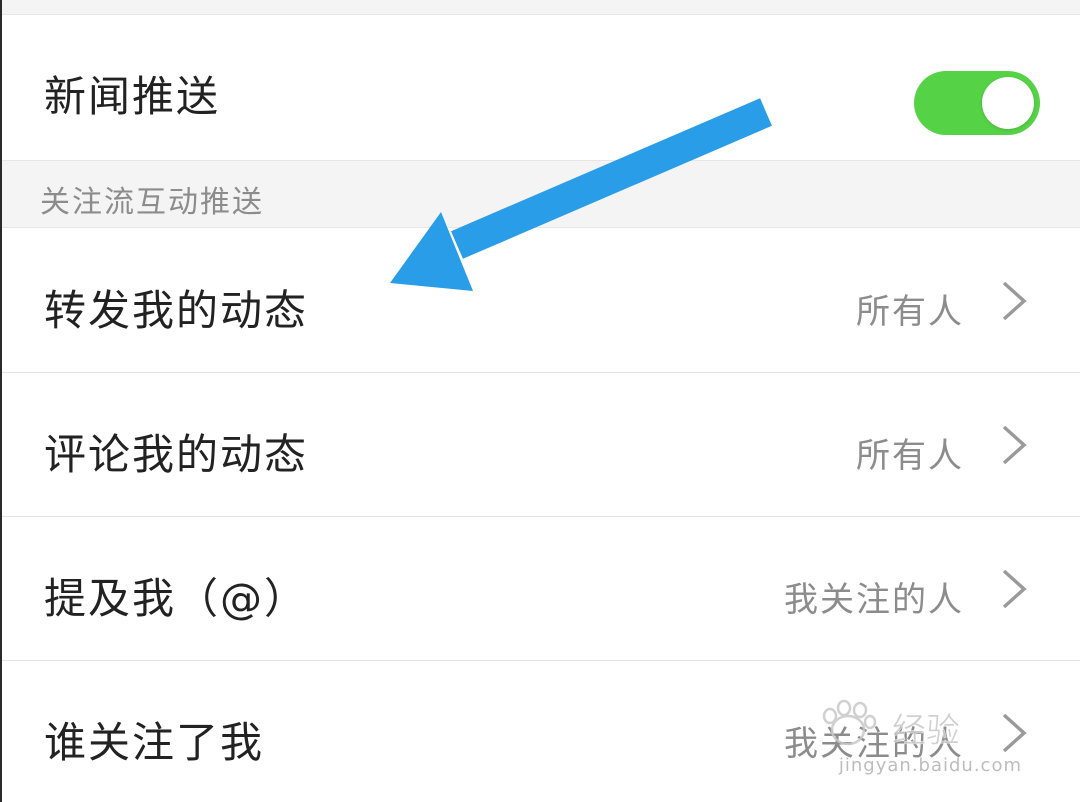  I want to click on news-push-toggle, so click(977, 103).